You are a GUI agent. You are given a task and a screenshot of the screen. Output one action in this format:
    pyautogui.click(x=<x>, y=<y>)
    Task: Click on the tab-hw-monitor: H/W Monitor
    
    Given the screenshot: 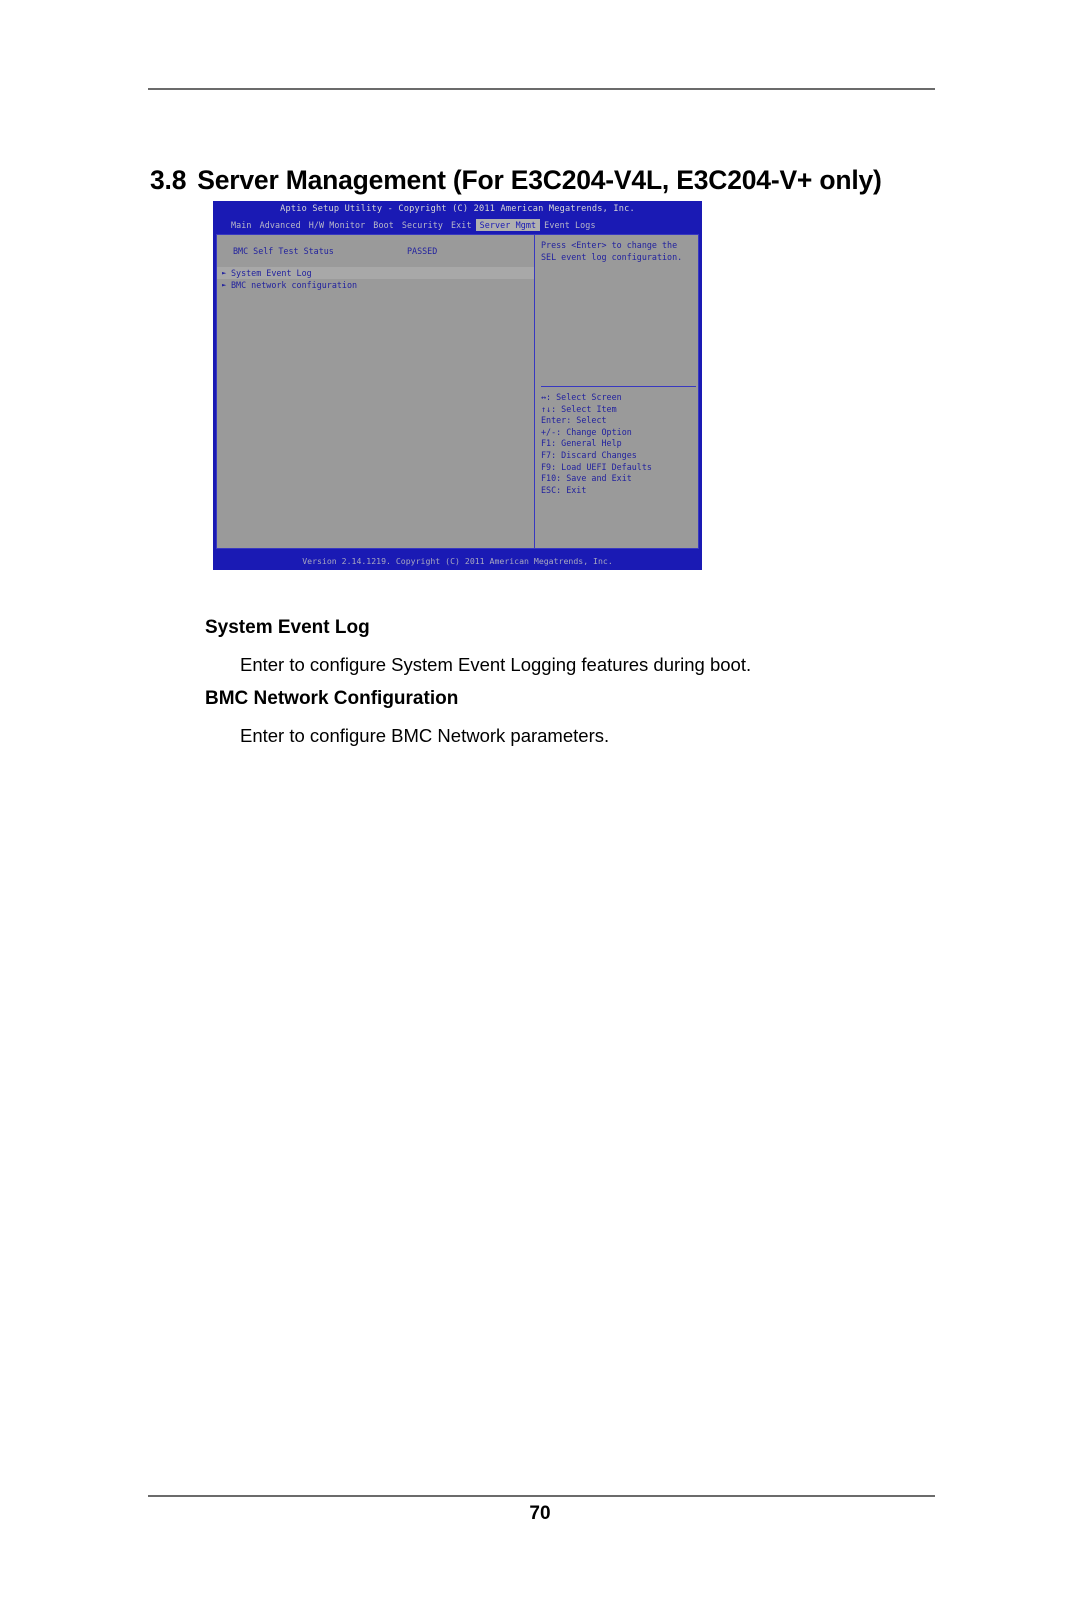 What is the action you would take?
    pyautogui.click(x=337, y=225)
    